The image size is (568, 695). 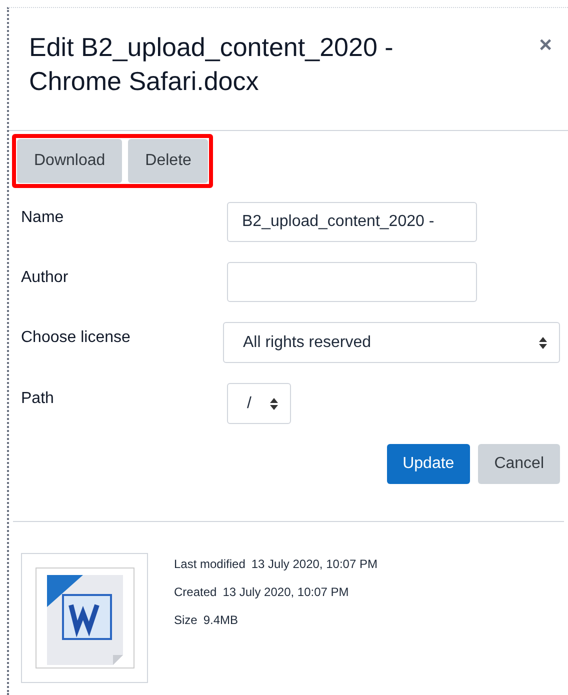 I want to click on field-label: Choose license, so click(x=76, y=338).